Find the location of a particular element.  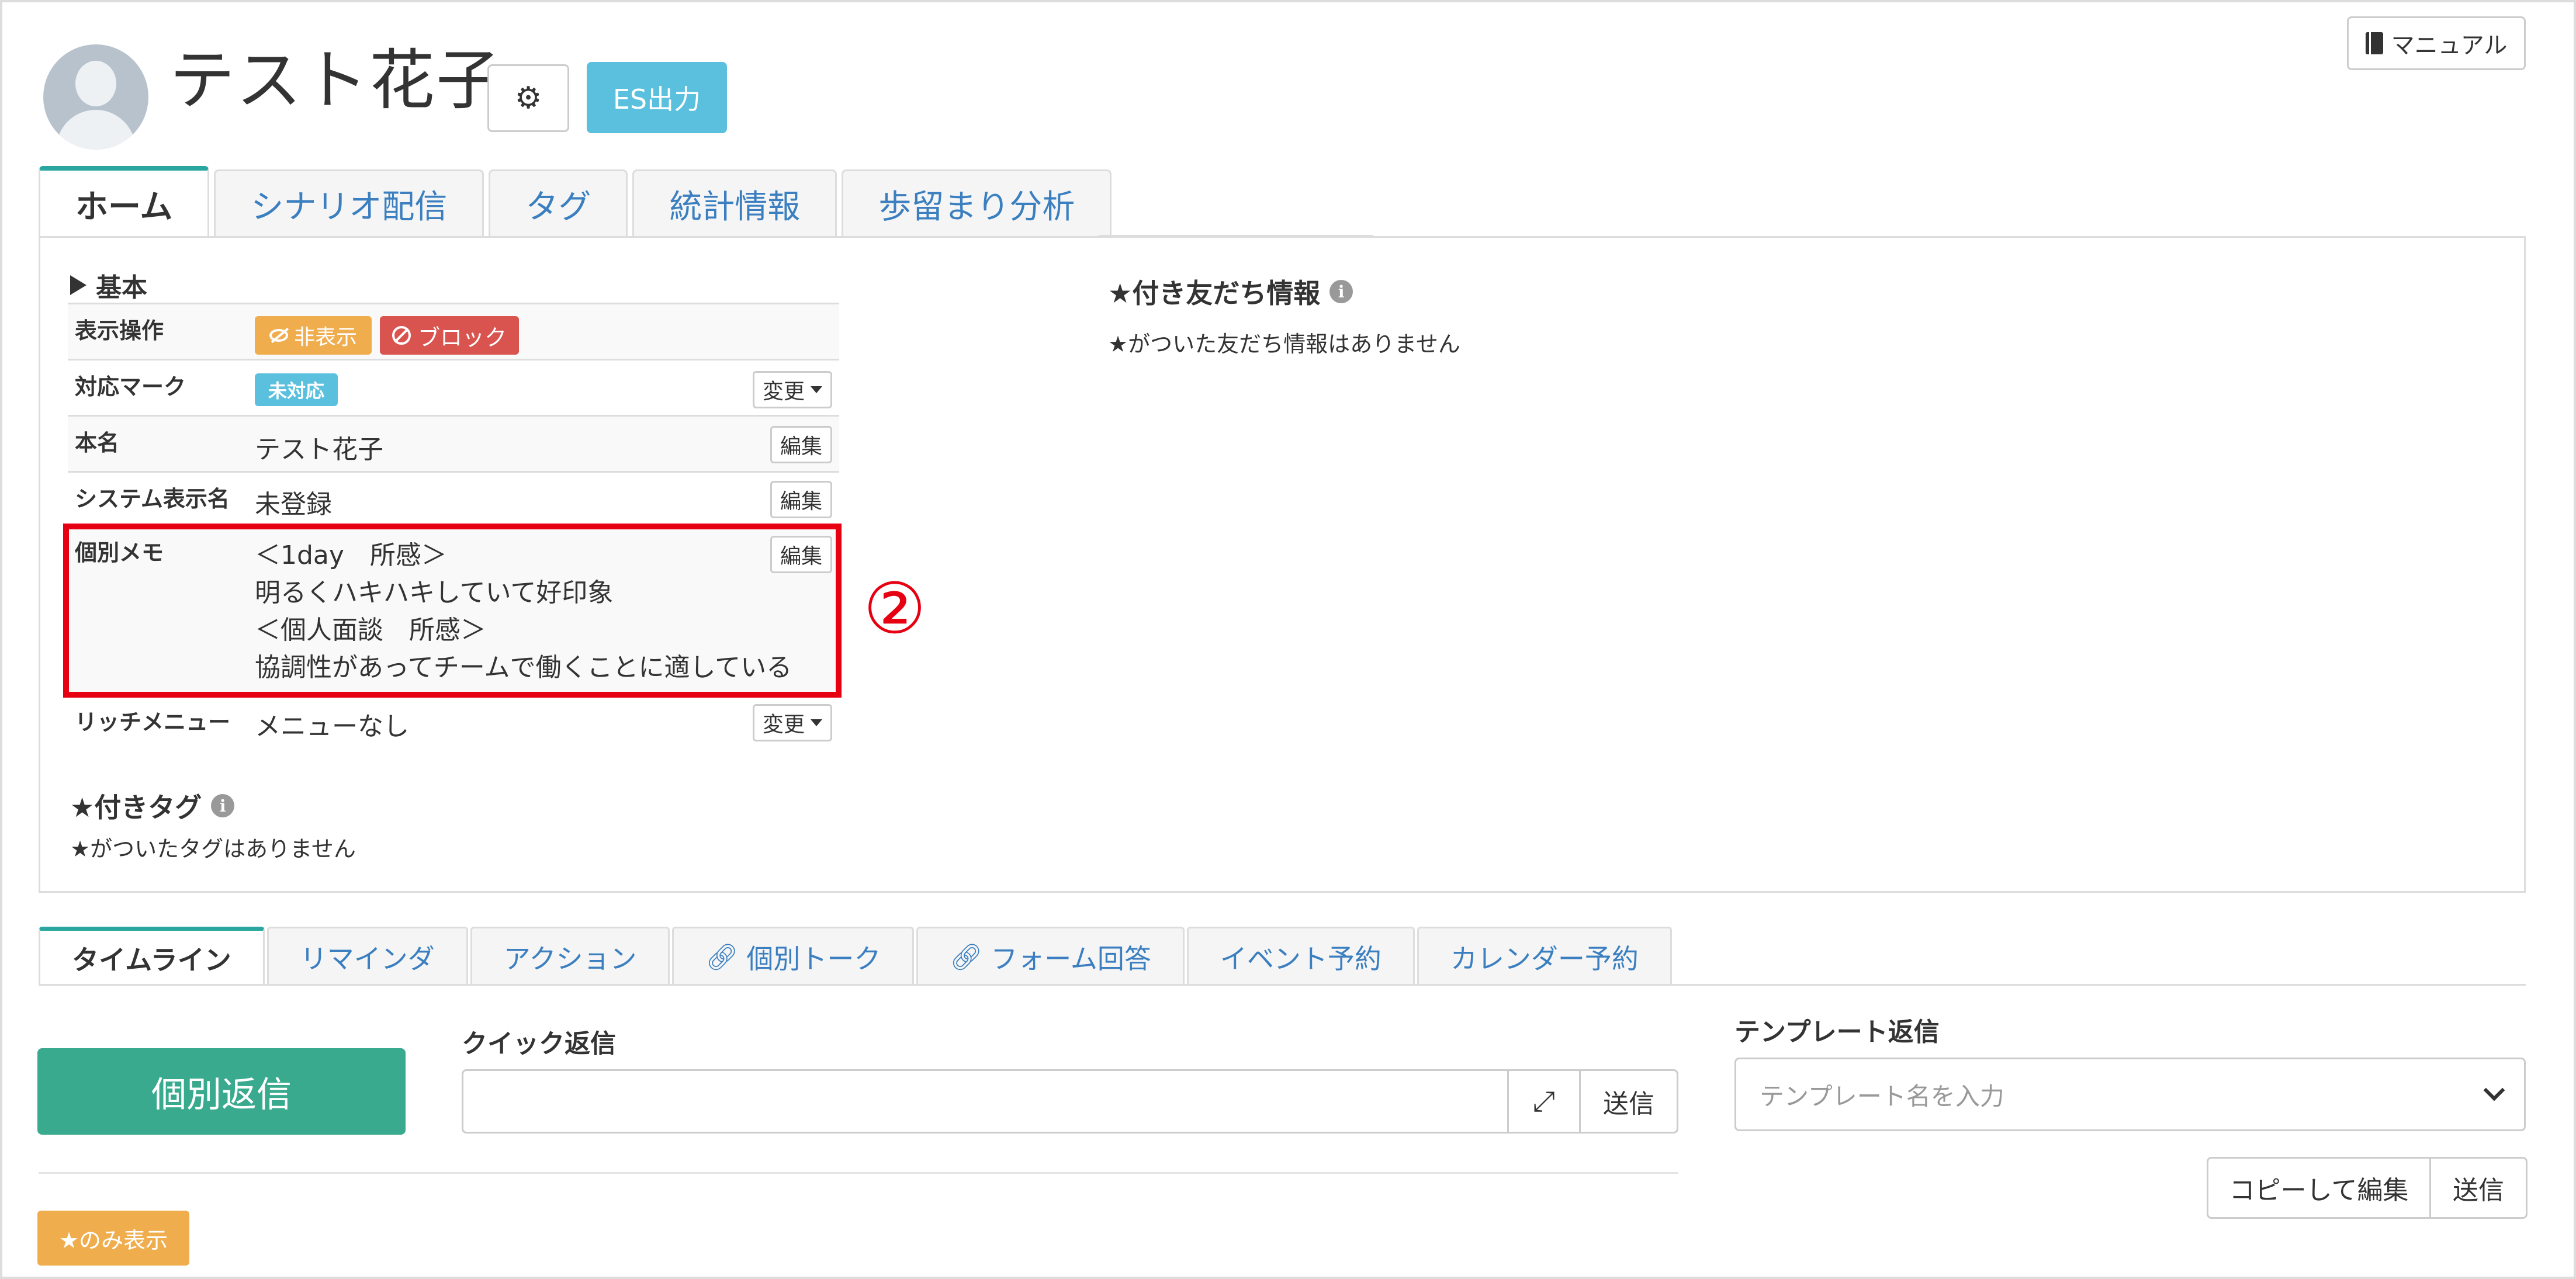

tab-yield-analysis: 歩留まり分析 is located at coordinates (977, 203).